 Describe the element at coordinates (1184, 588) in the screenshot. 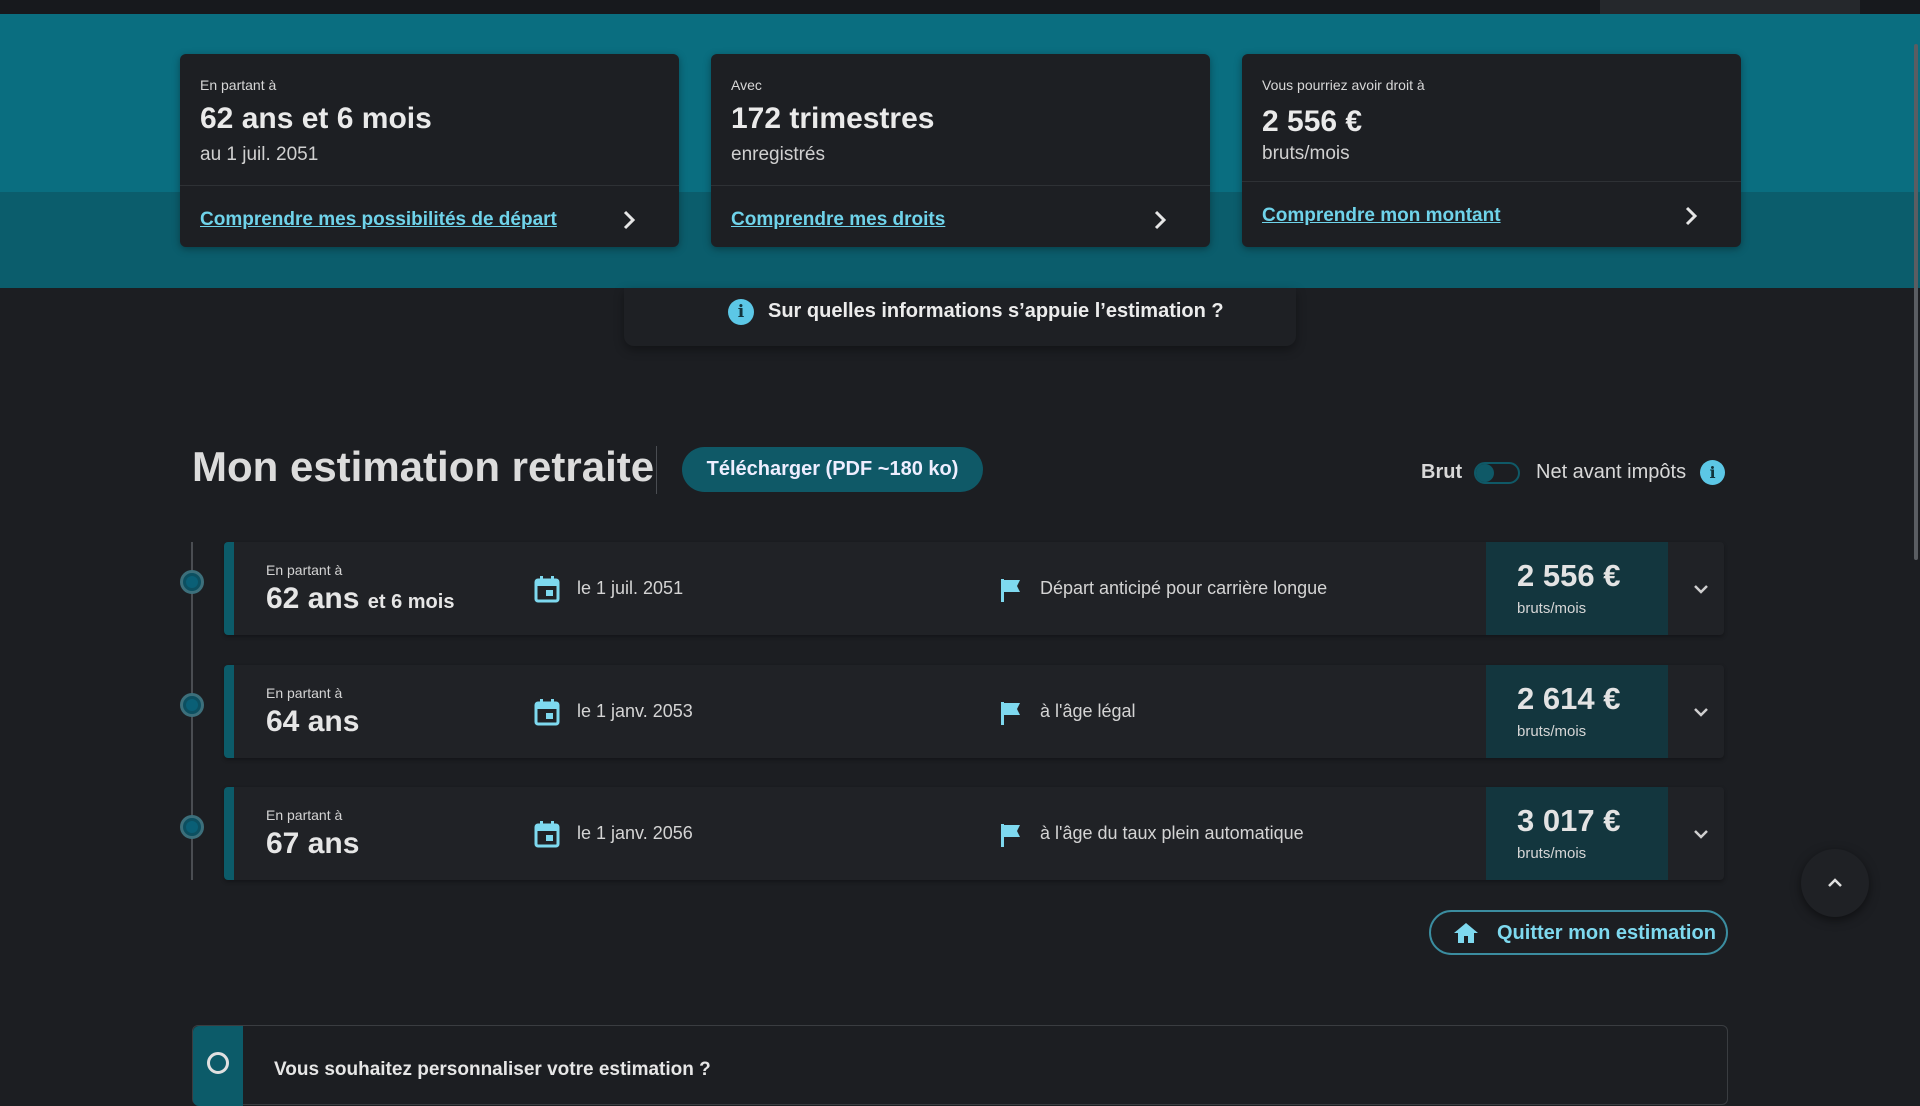

I see `row-reason: Départ anticipé pour carrière longue` at that location.